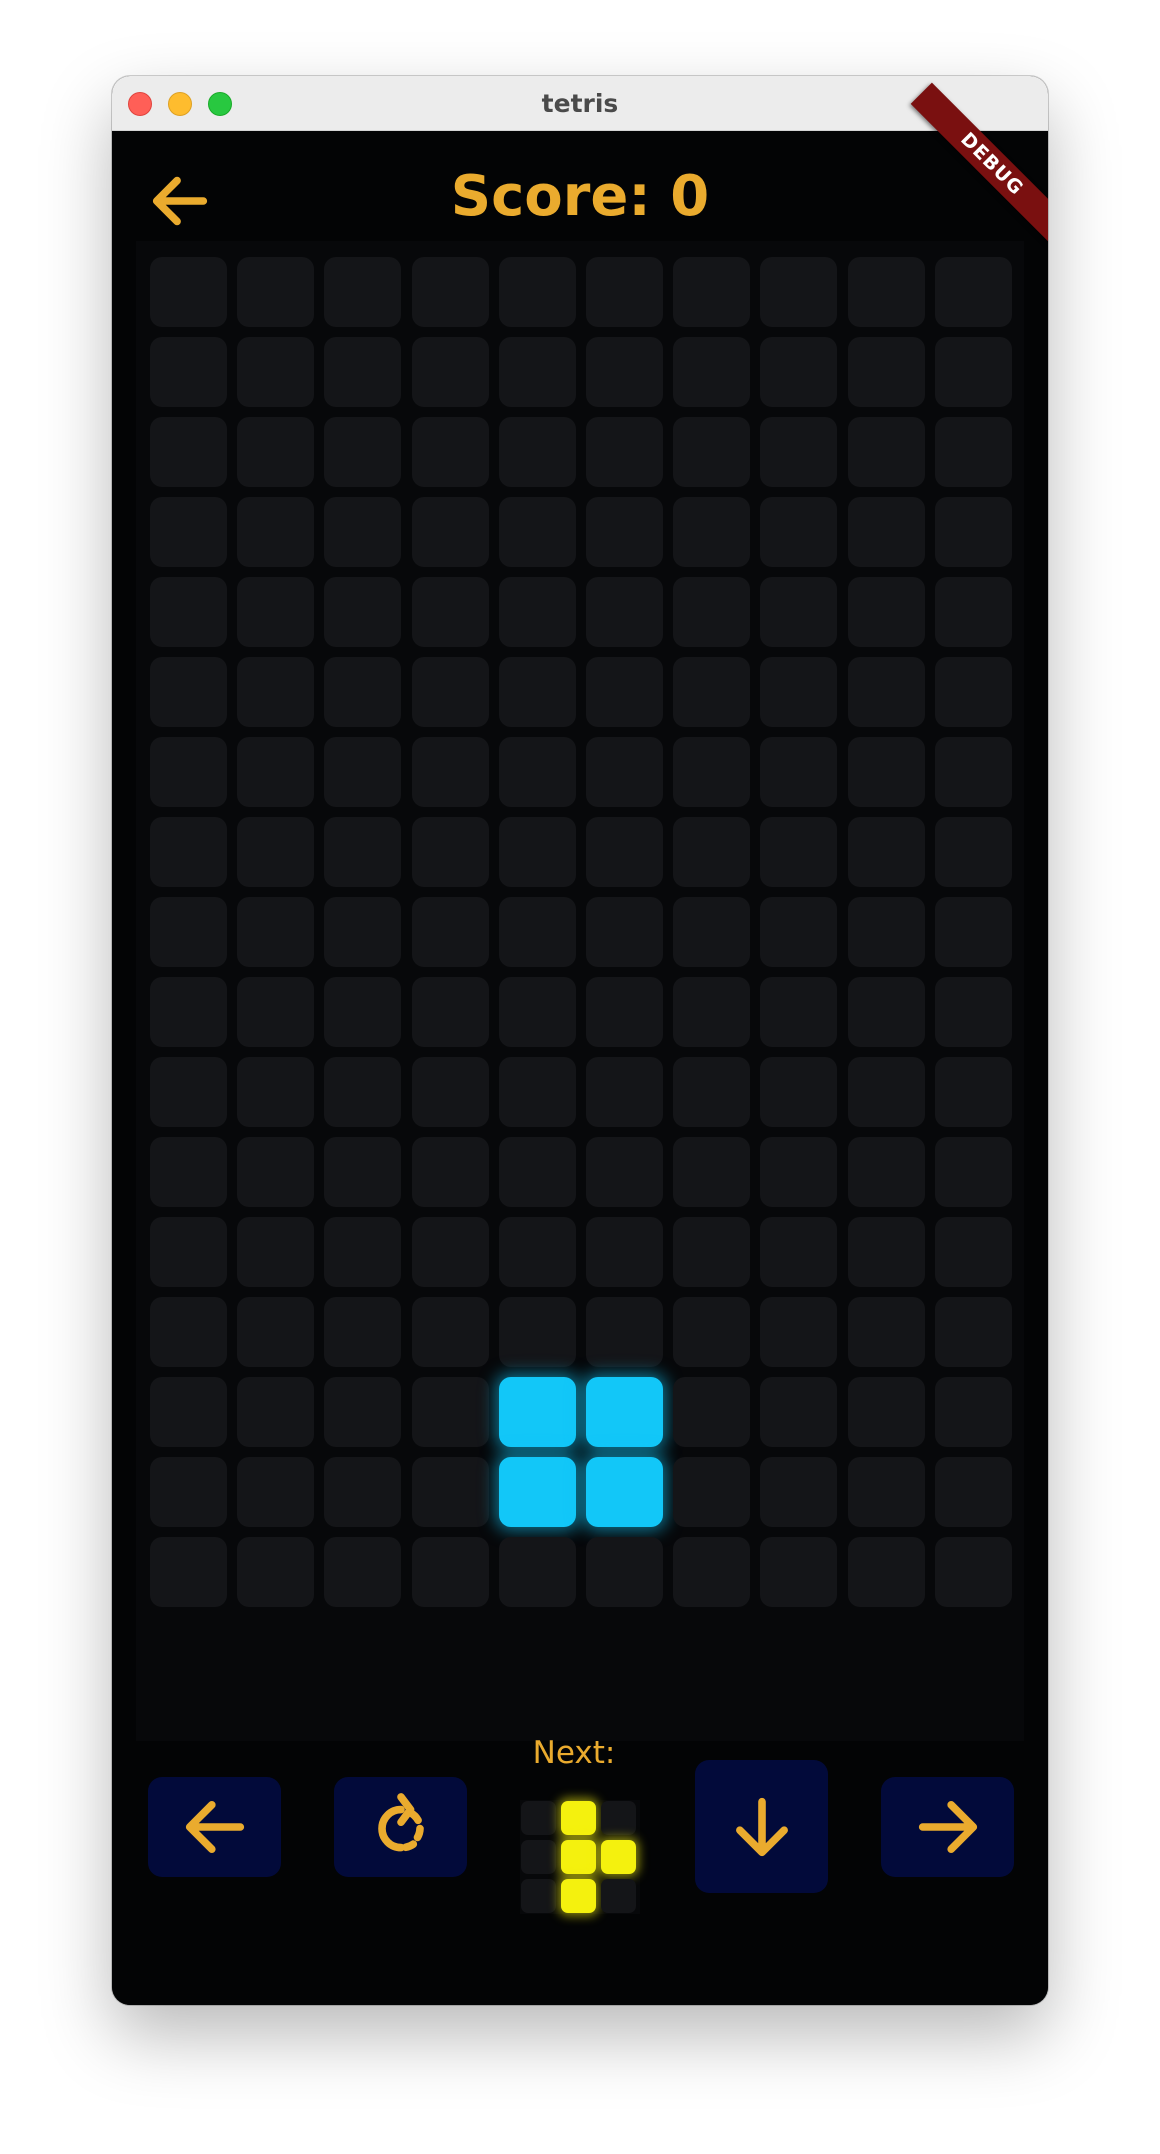  Describe the element at coordinates (400, 1822) in the screenshot. I see `rotate-icon` at that location.